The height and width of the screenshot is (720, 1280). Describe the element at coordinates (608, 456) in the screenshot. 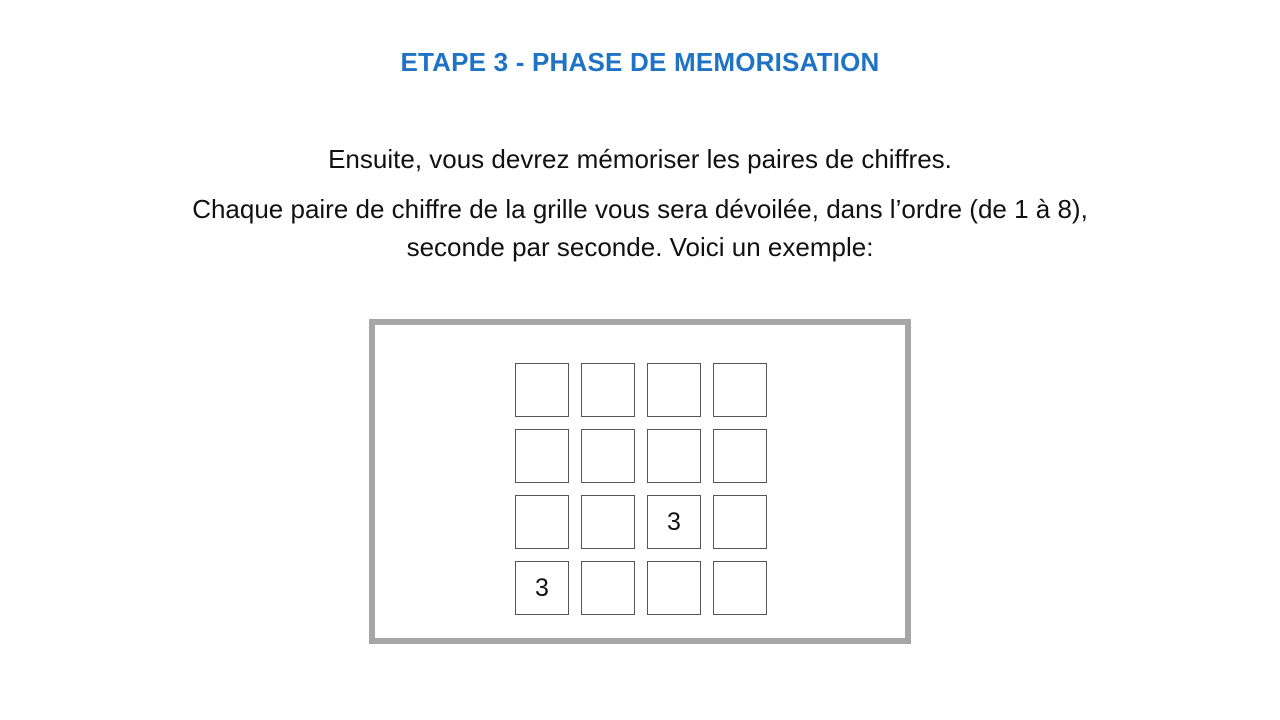

I see `grid-cell-r2-c2` at that location.